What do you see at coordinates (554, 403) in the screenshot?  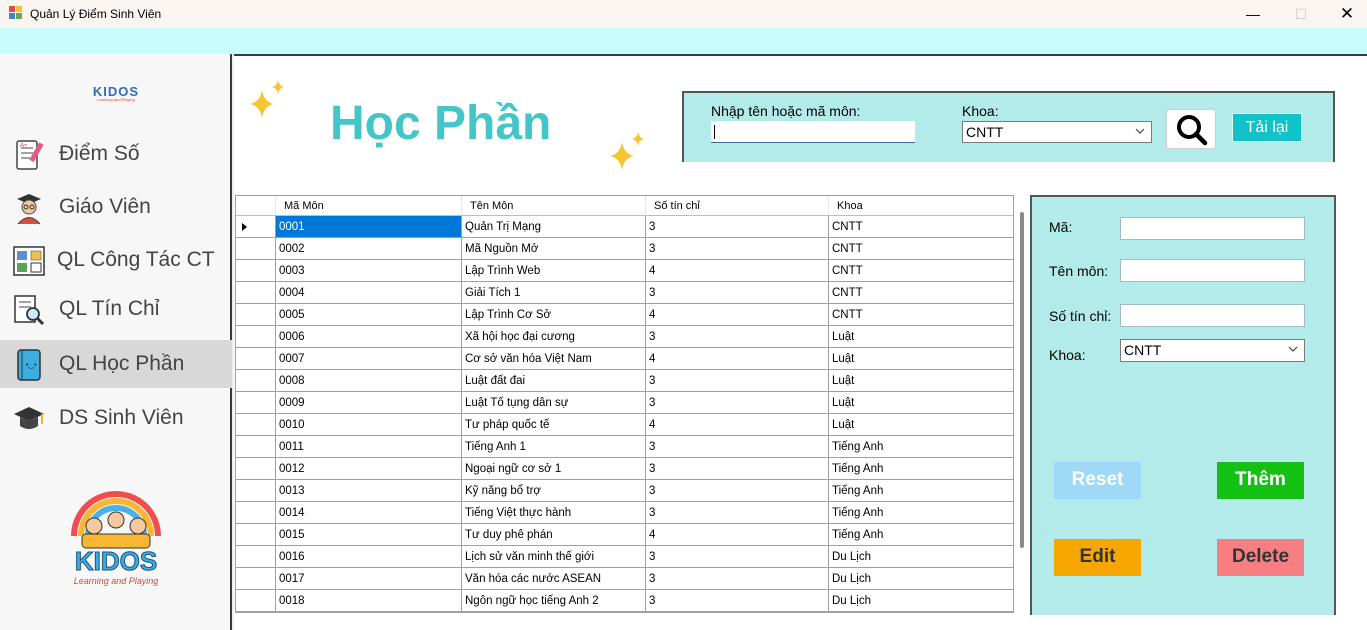 I see `table-cell: Luật Tố tụng dân sự` at bounding box center [554, 403].